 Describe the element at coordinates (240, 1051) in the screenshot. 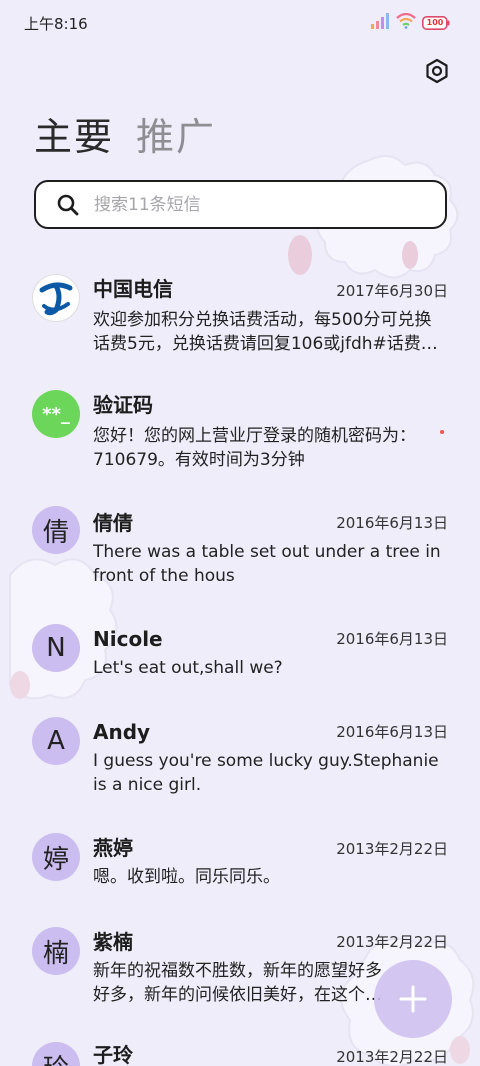

I see `message-item: 玲 子玲 2013年2月22日` at that location.